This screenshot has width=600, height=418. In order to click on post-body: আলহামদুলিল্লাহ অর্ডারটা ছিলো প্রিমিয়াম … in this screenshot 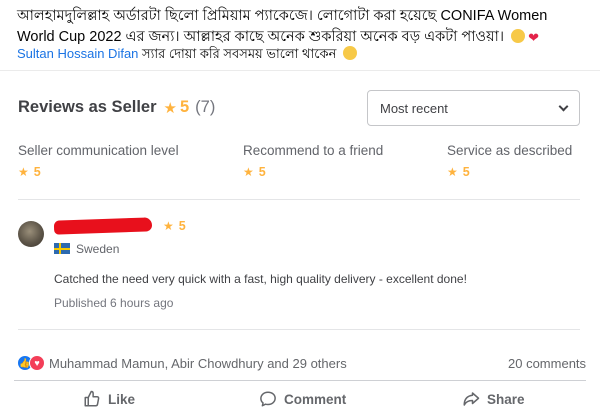, I will do `click(282, 26)`.